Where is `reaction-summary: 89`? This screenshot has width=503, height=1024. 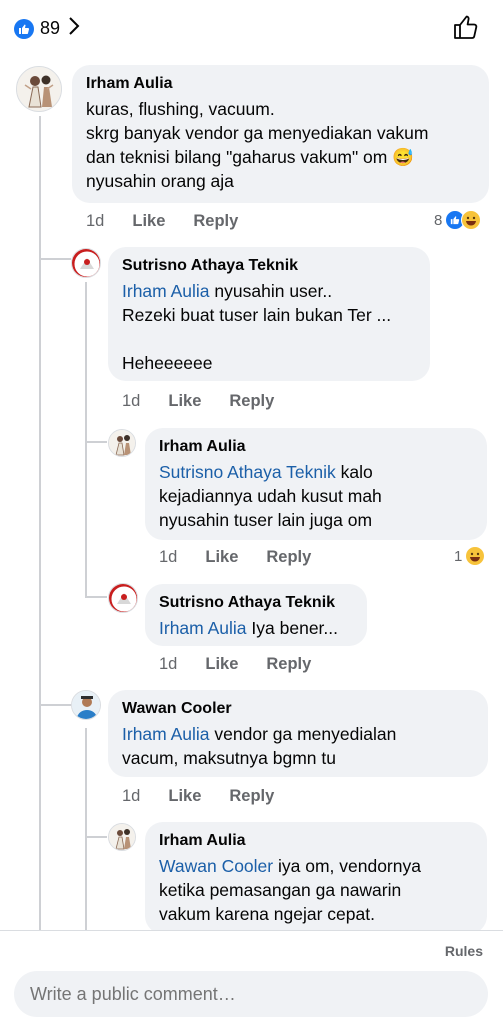 reaction-summary: 89 is located at coordinates (47, 28).